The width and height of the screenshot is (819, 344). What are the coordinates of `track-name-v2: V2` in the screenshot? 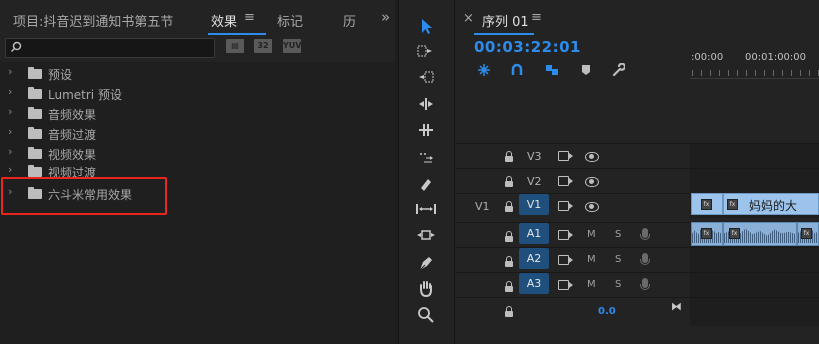 It's located at (534, 181).